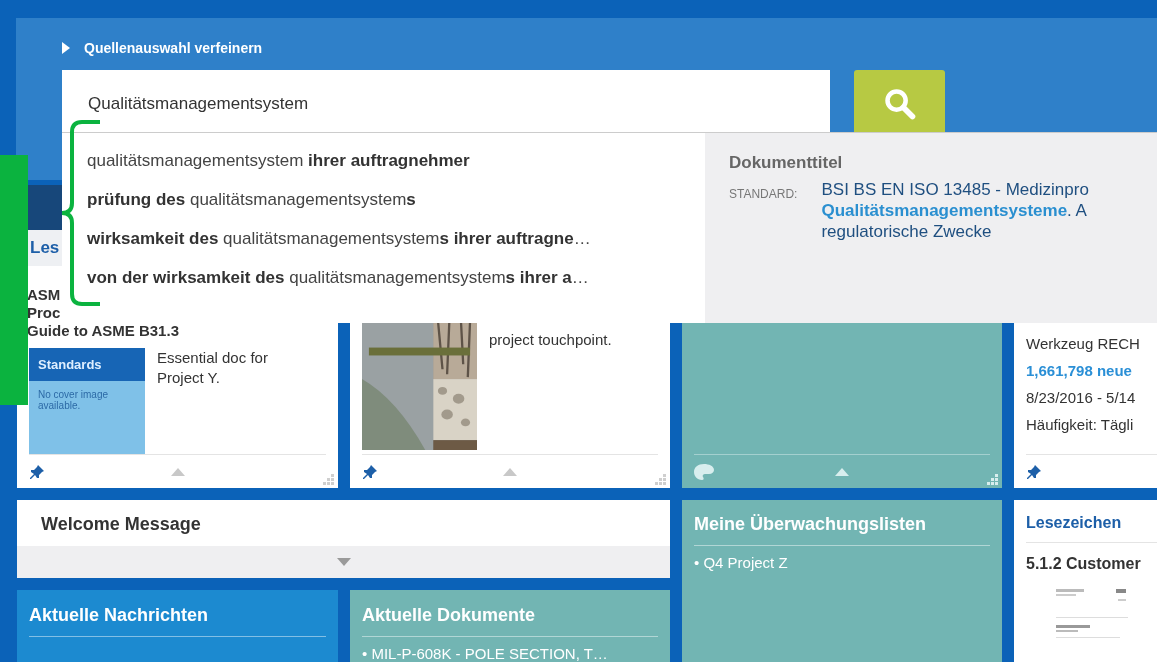 The height and width of the screenshot is (662, 1157). Describe the element at coordinates (786, 162) in the screenshot. I see `preview-heading: Dokumenttitel` at that location.